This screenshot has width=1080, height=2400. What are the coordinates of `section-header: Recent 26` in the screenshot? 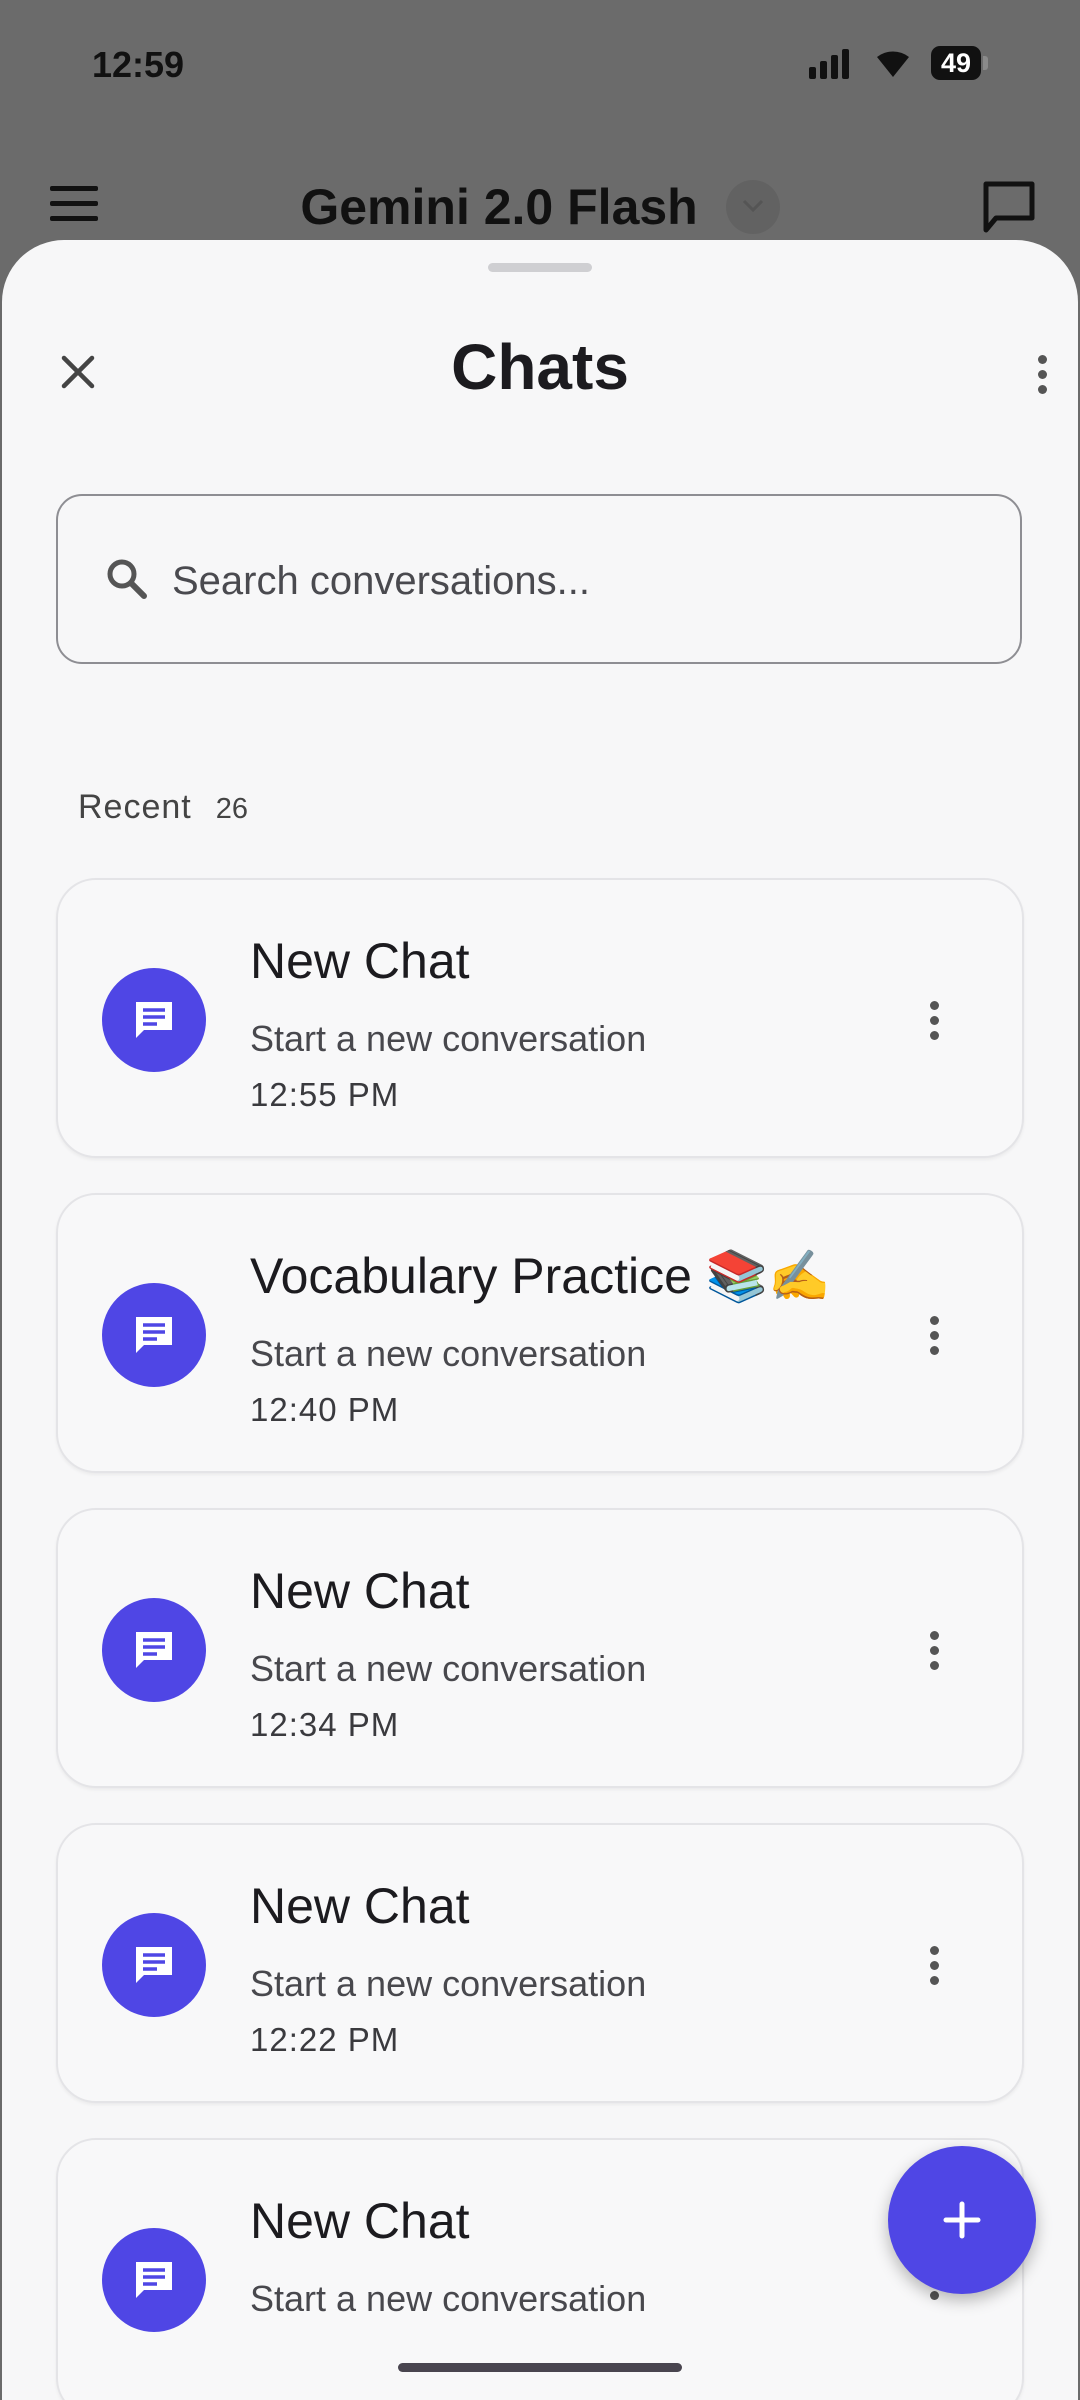 It's located at (163, 807).